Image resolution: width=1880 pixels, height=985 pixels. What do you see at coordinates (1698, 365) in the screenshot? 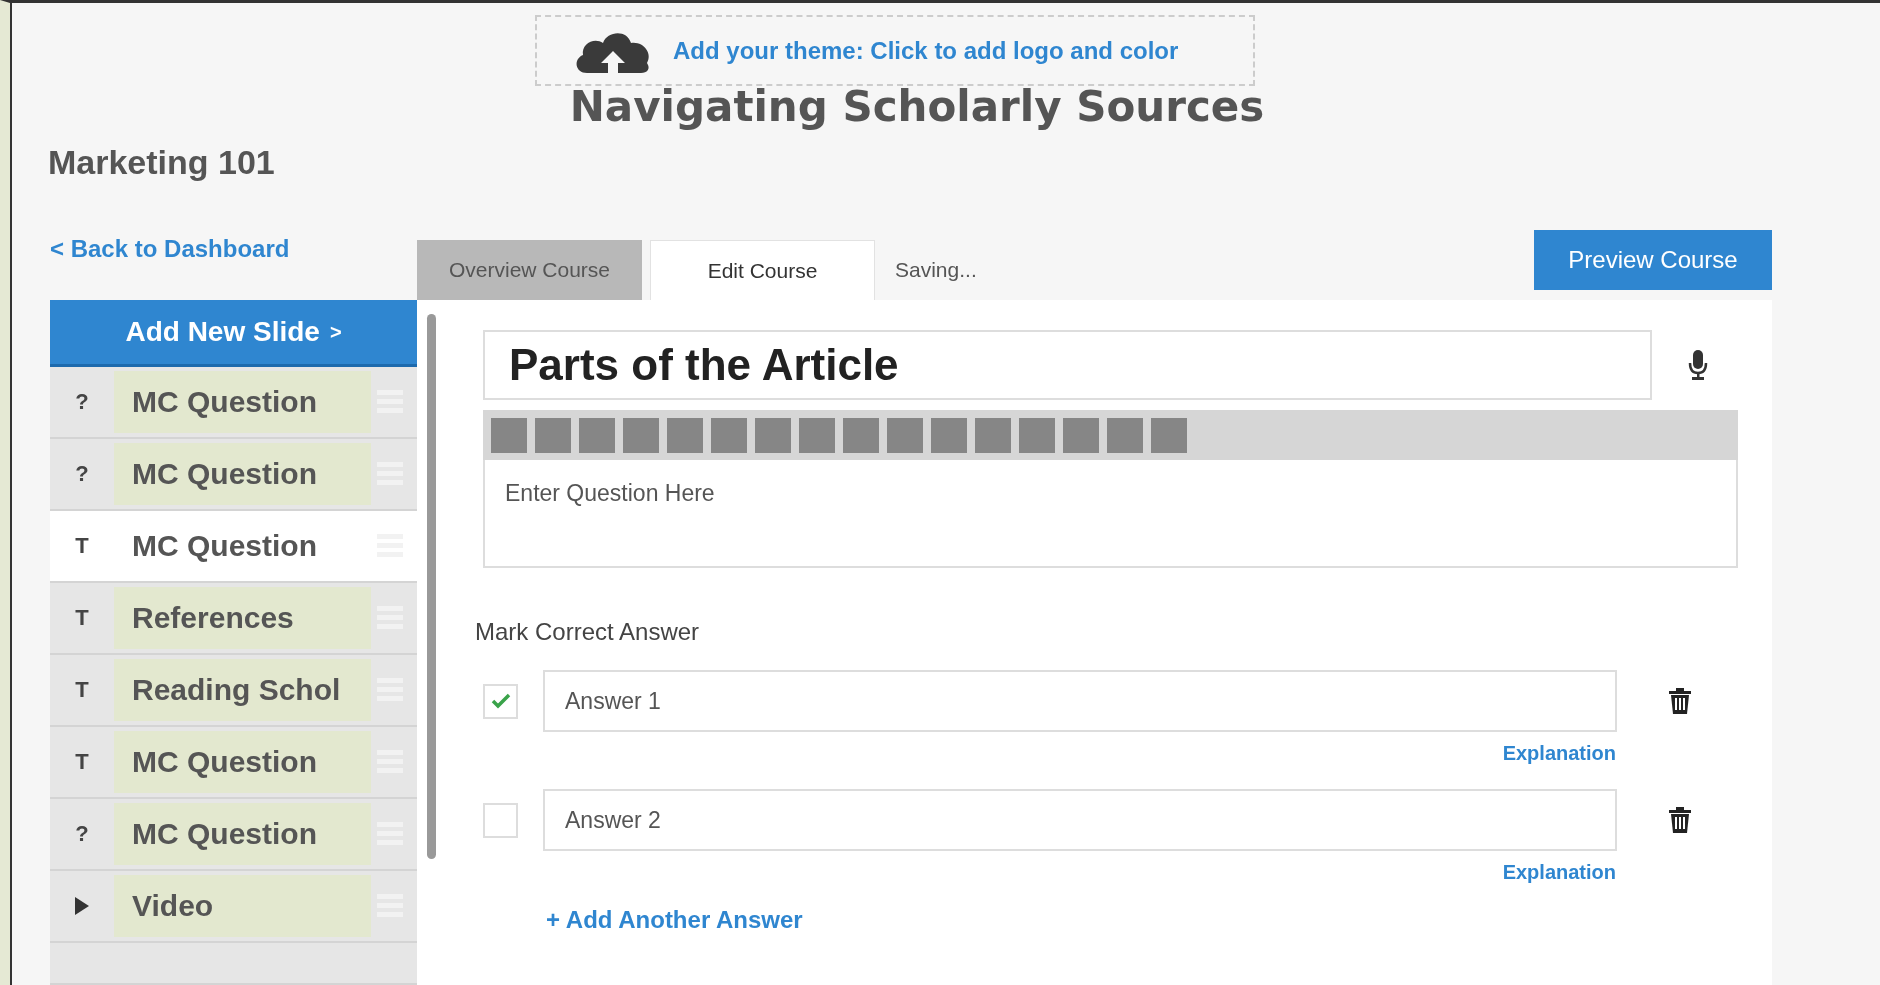
I see `microphone-icon` at bounding box center [1698, 365].